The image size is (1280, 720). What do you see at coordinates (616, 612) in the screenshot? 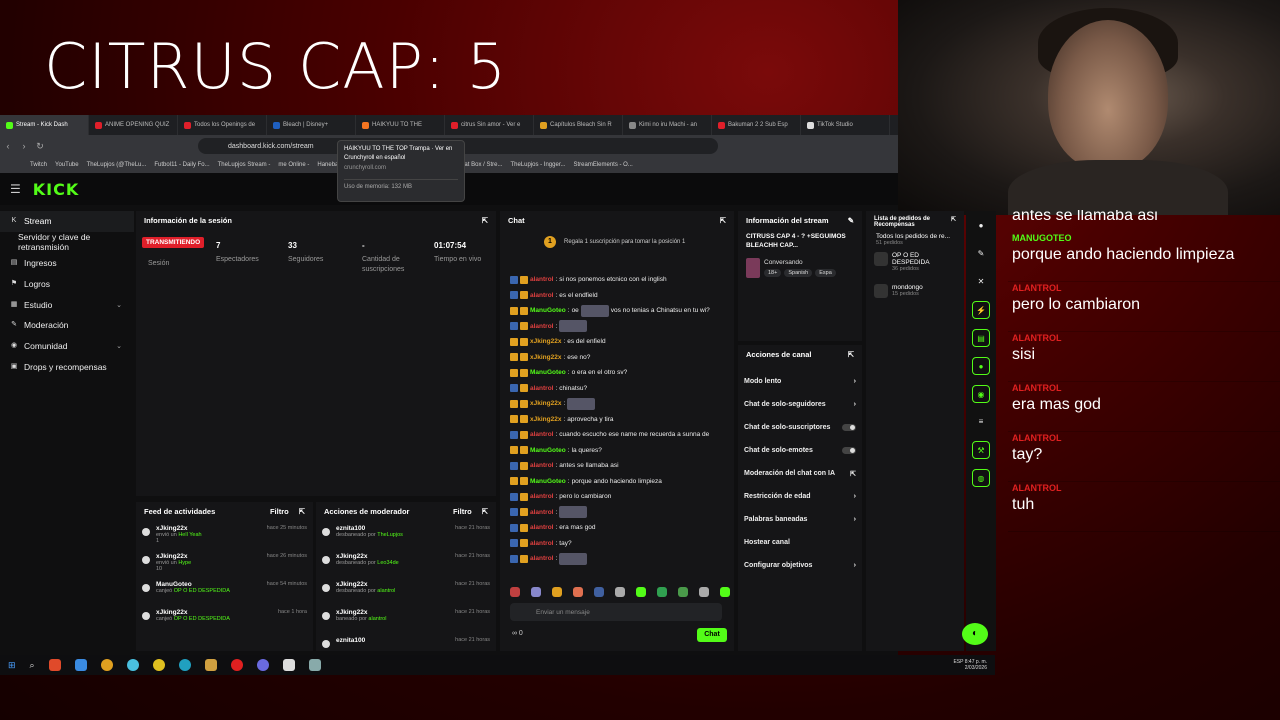
I see `chat-input: Enviar un mensaje` at bounding box center [616, 612].